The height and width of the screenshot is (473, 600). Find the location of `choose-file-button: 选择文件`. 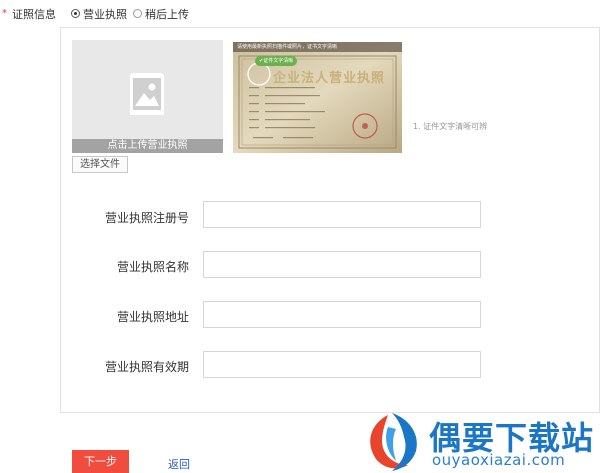

choose-file-button: 选择文件 is located at coordinates (100, 164).